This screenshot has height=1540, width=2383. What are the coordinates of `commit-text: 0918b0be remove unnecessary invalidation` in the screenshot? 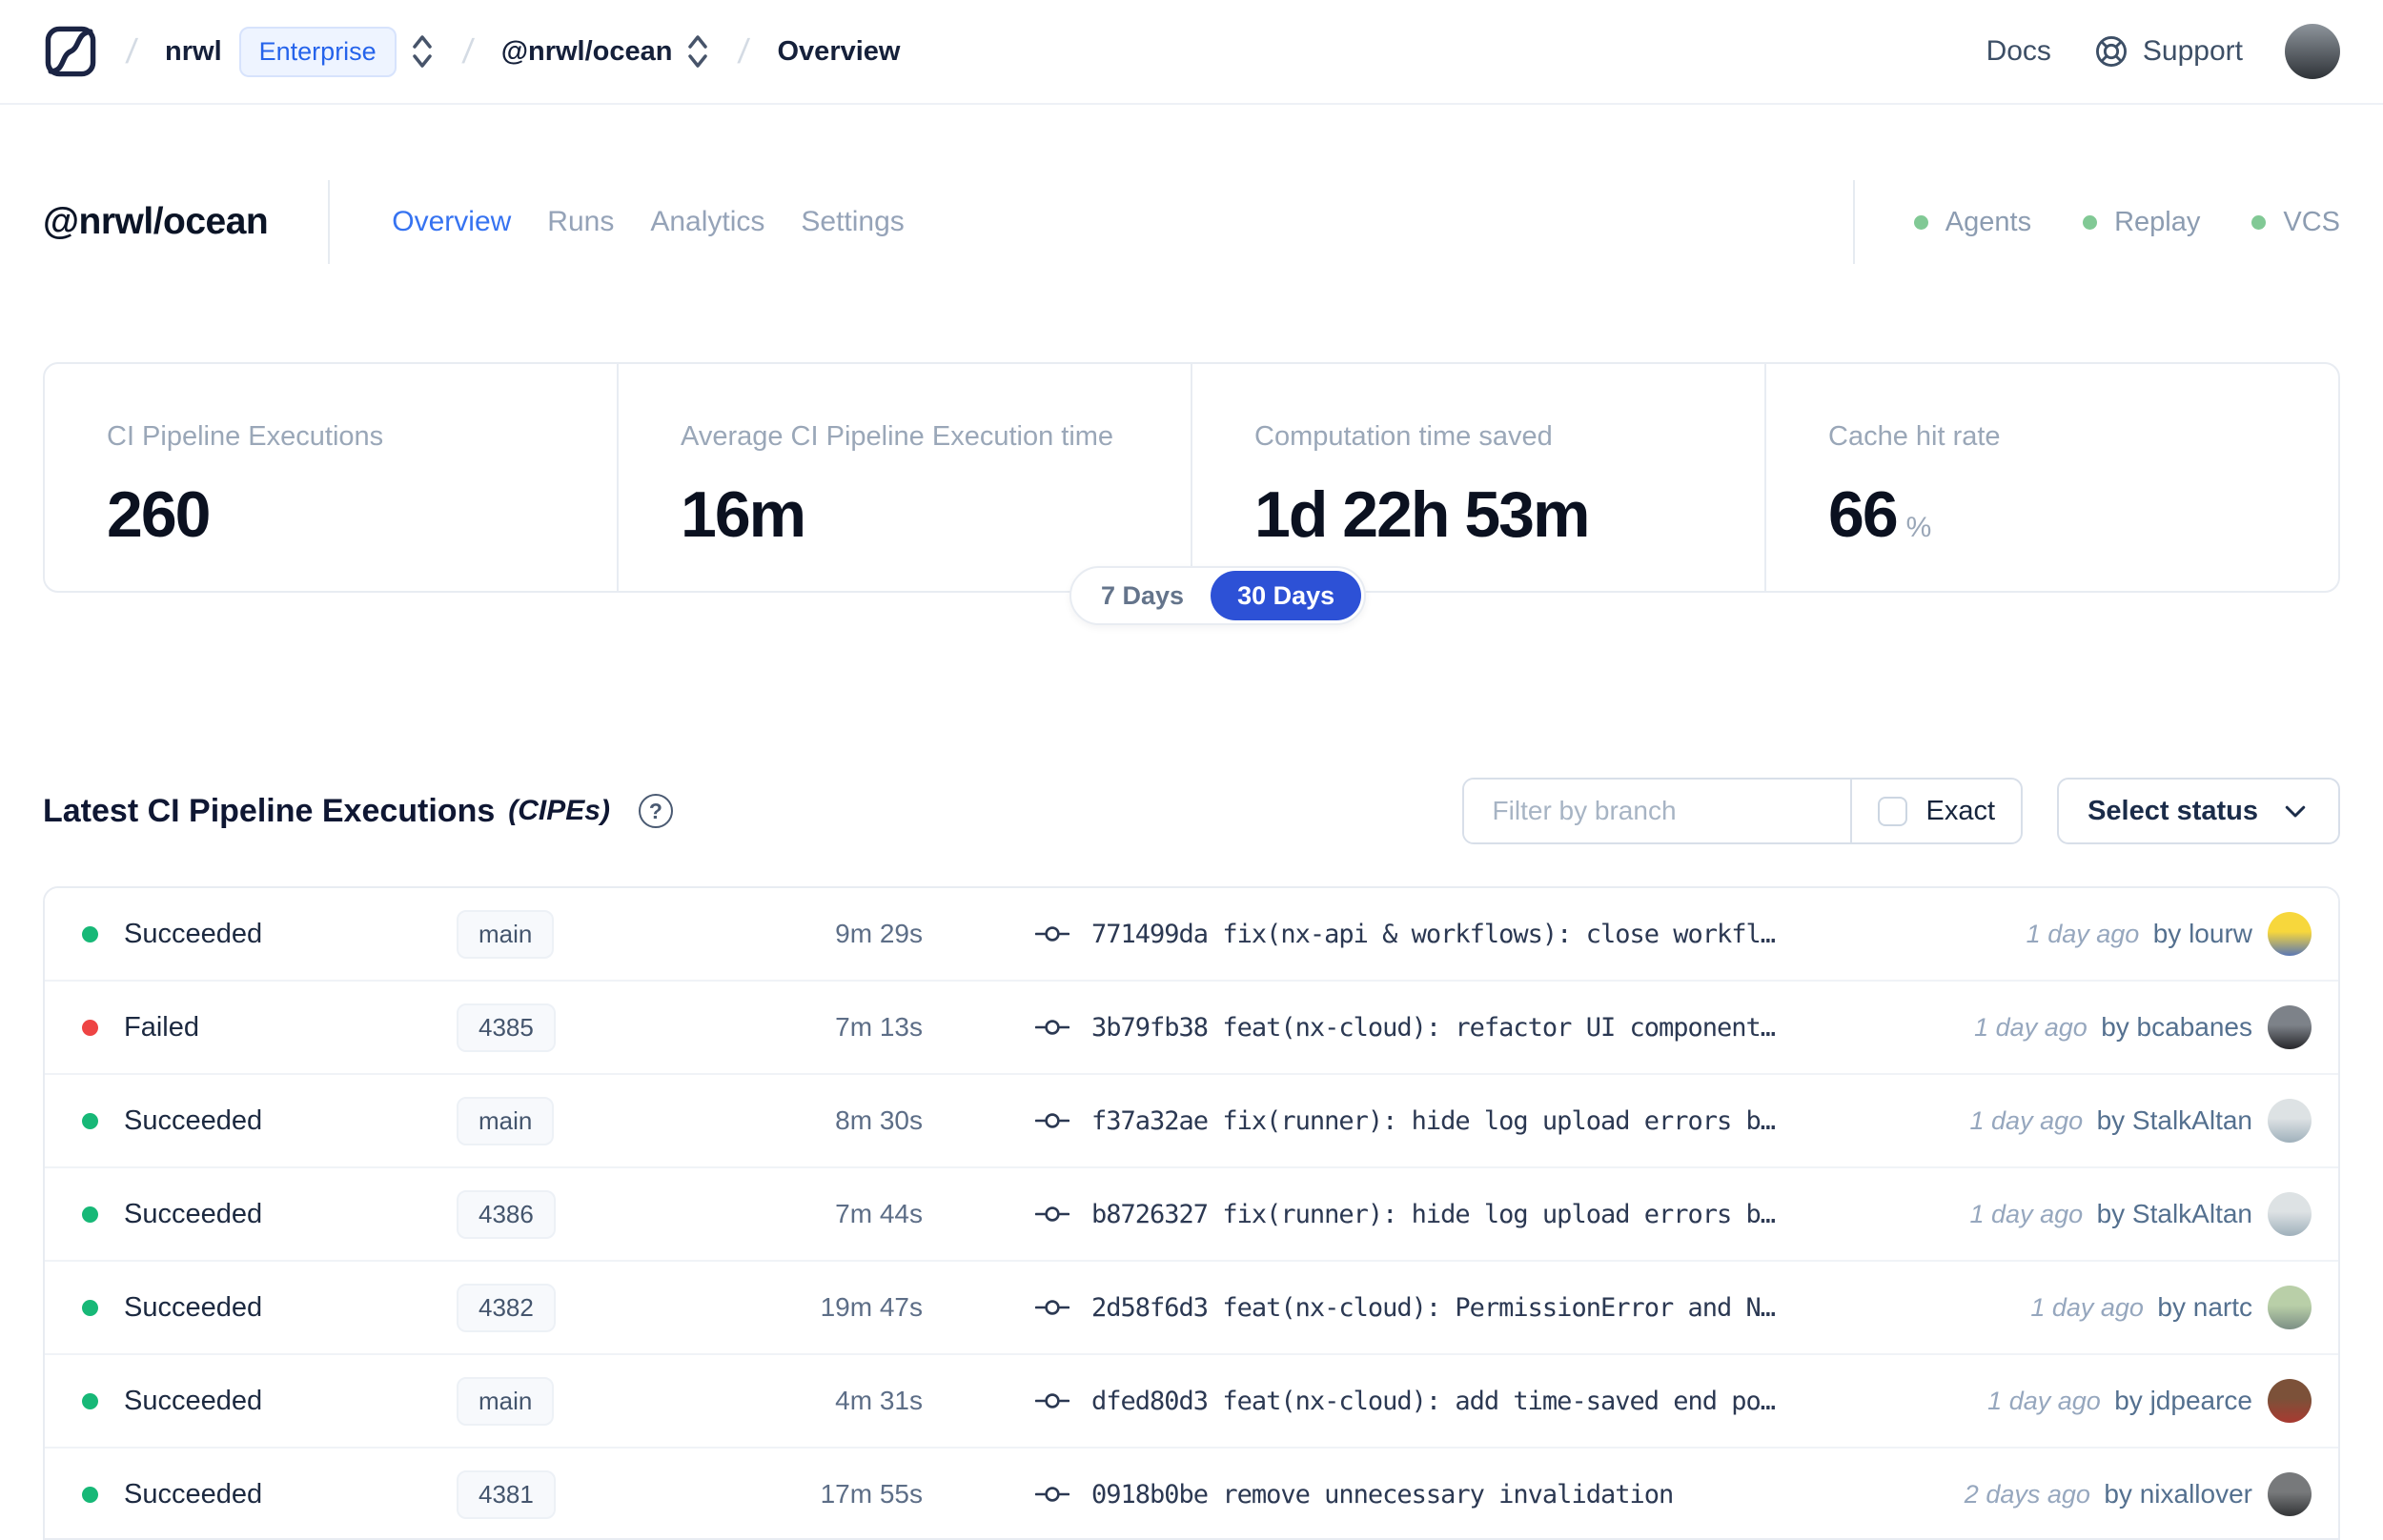 It's located at (1518, 1495).